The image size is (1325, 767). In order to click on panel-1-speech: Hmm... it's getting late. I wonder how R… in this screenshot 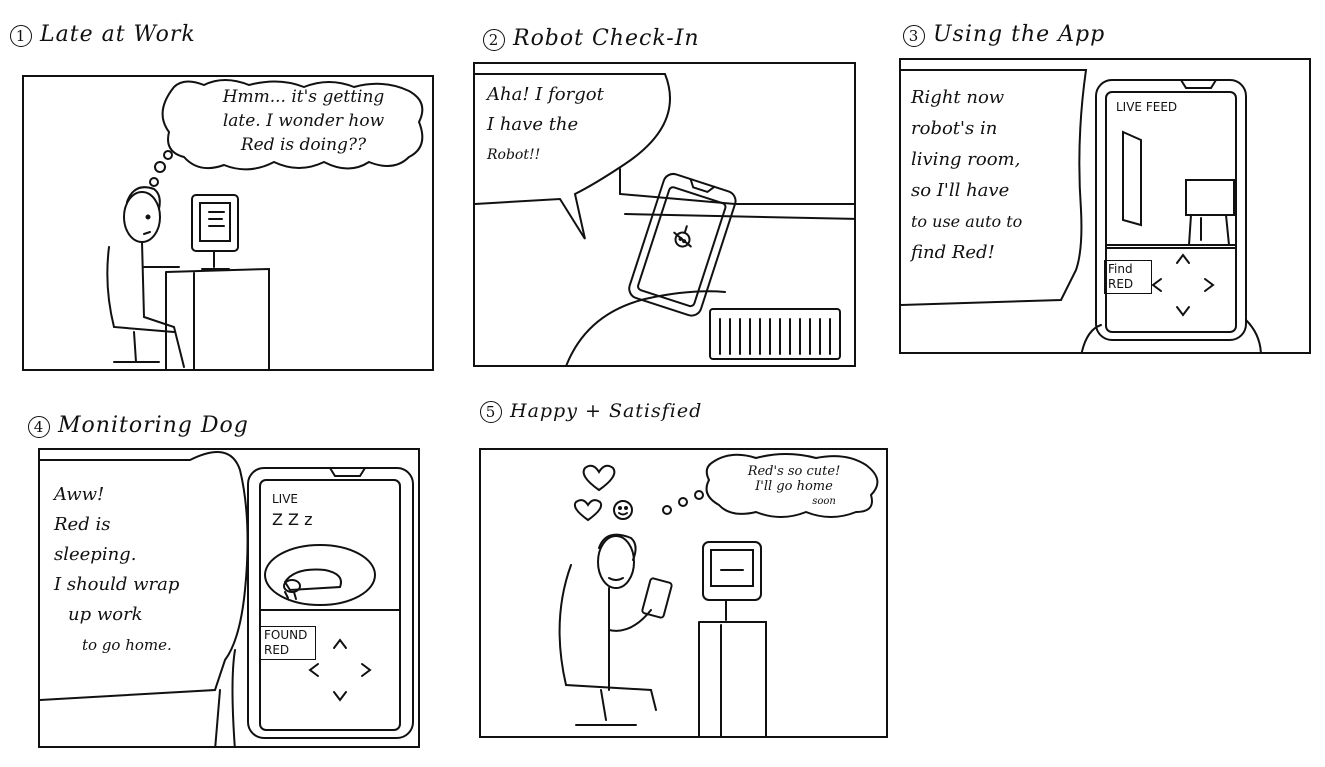, I will do `click(303, 121)`.